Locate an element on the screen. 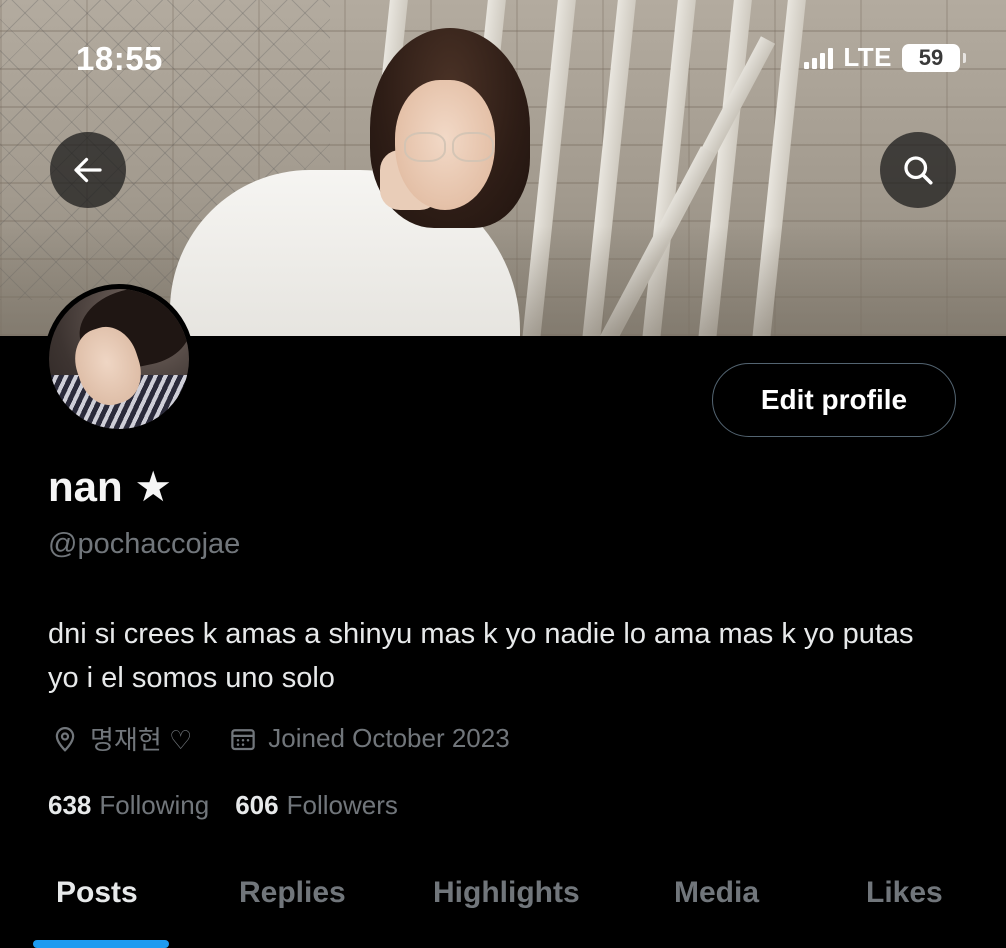 The image size is (1006, 948). display-name: nan ★ is located at coordinates (110, 486).